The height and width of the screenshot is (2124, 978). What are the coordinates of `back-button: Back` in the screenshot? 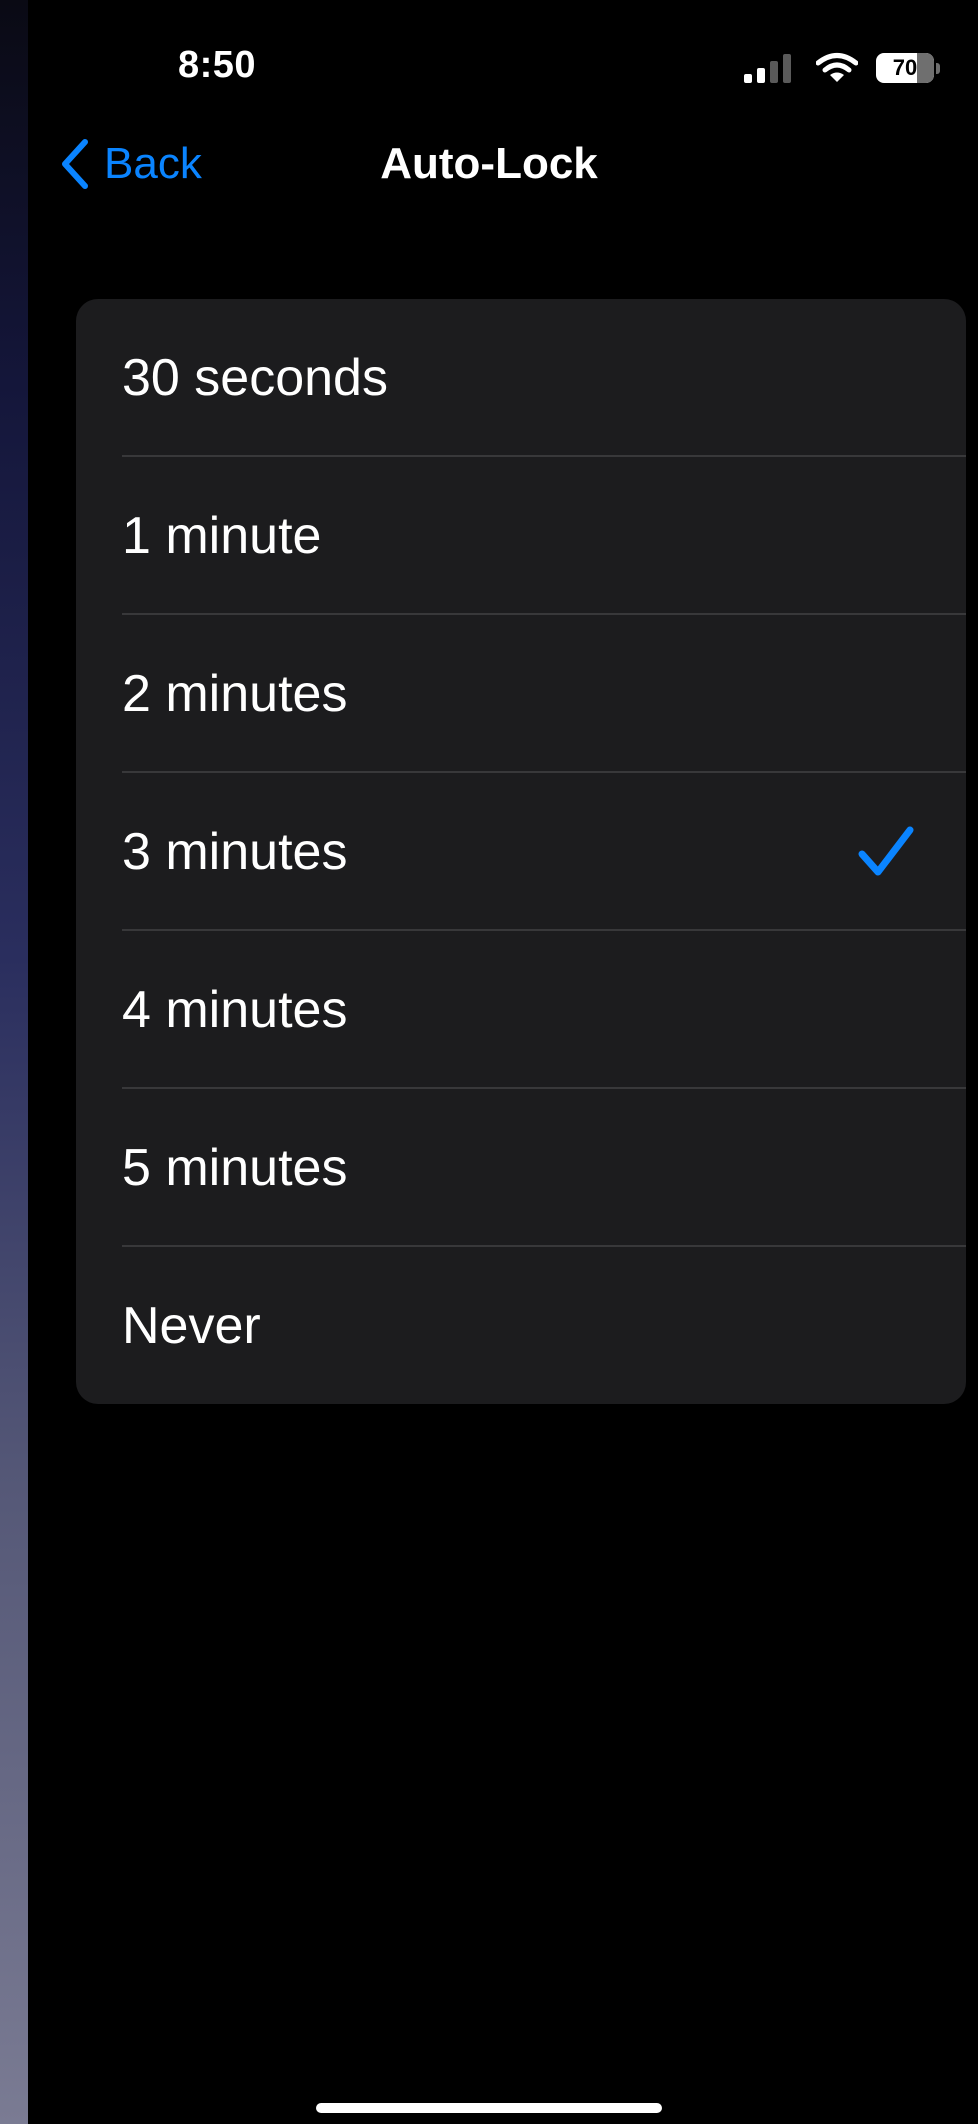 It's located at (131, 164).